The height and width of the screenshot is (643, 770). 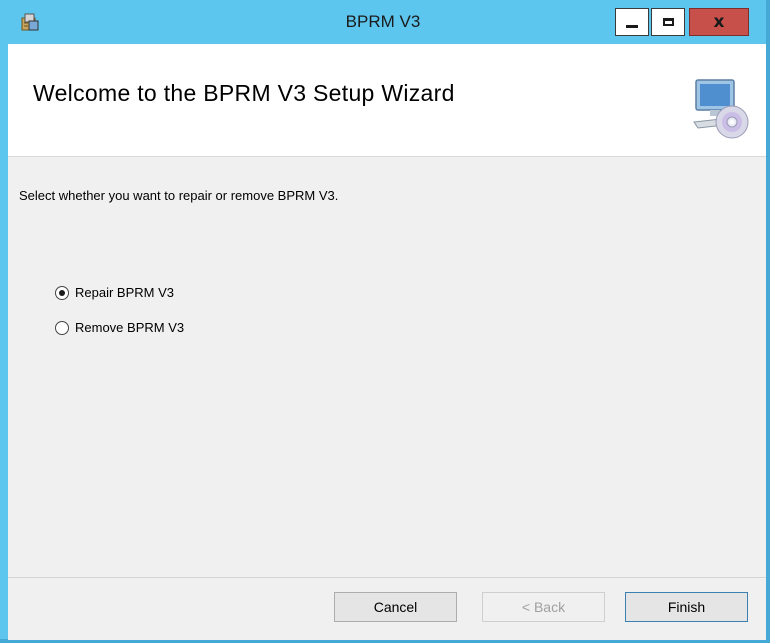 What do you see at coordinates (721, 109) in the screenshot?
I see `computer-with-cd-icon` at bounding box center [721, 109].